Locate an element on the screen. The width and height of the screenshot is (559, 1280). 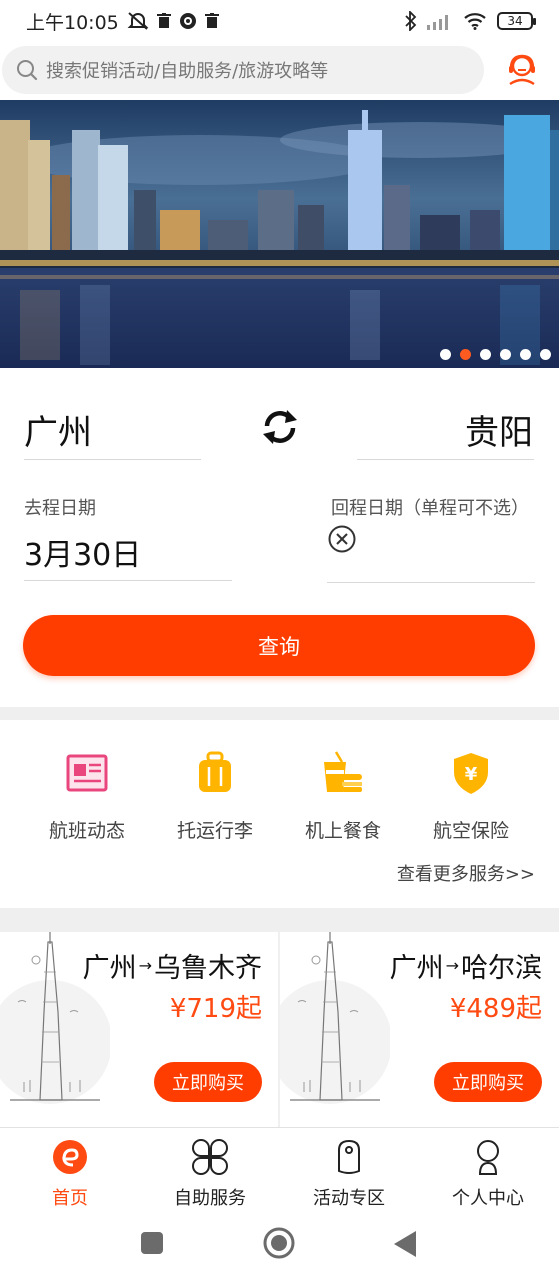
system-nav-bar is located at coordinates (279, 1243).